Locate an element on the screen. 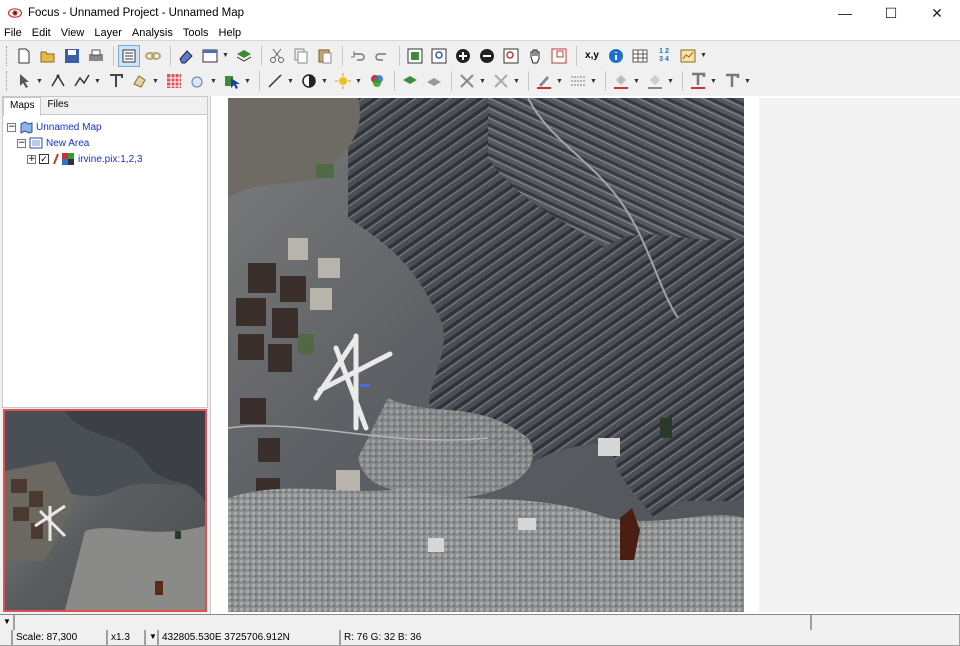  overview-map is located at coordinates (105, 510).